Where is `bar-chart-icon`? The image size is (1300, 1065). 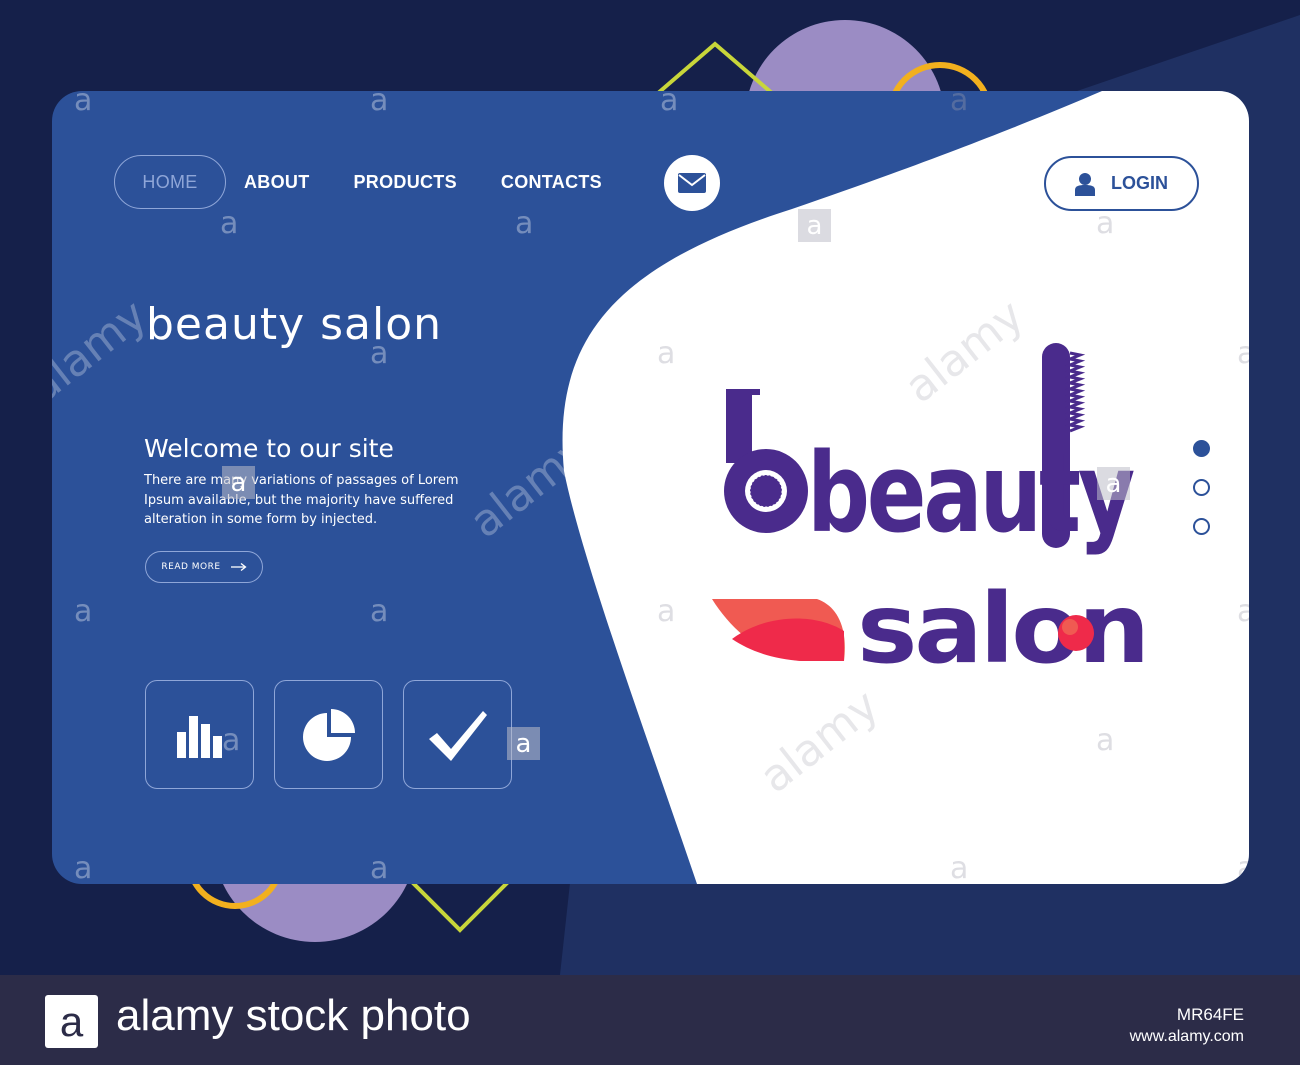
bar-chart-icon is located at coordinates (199, 736).